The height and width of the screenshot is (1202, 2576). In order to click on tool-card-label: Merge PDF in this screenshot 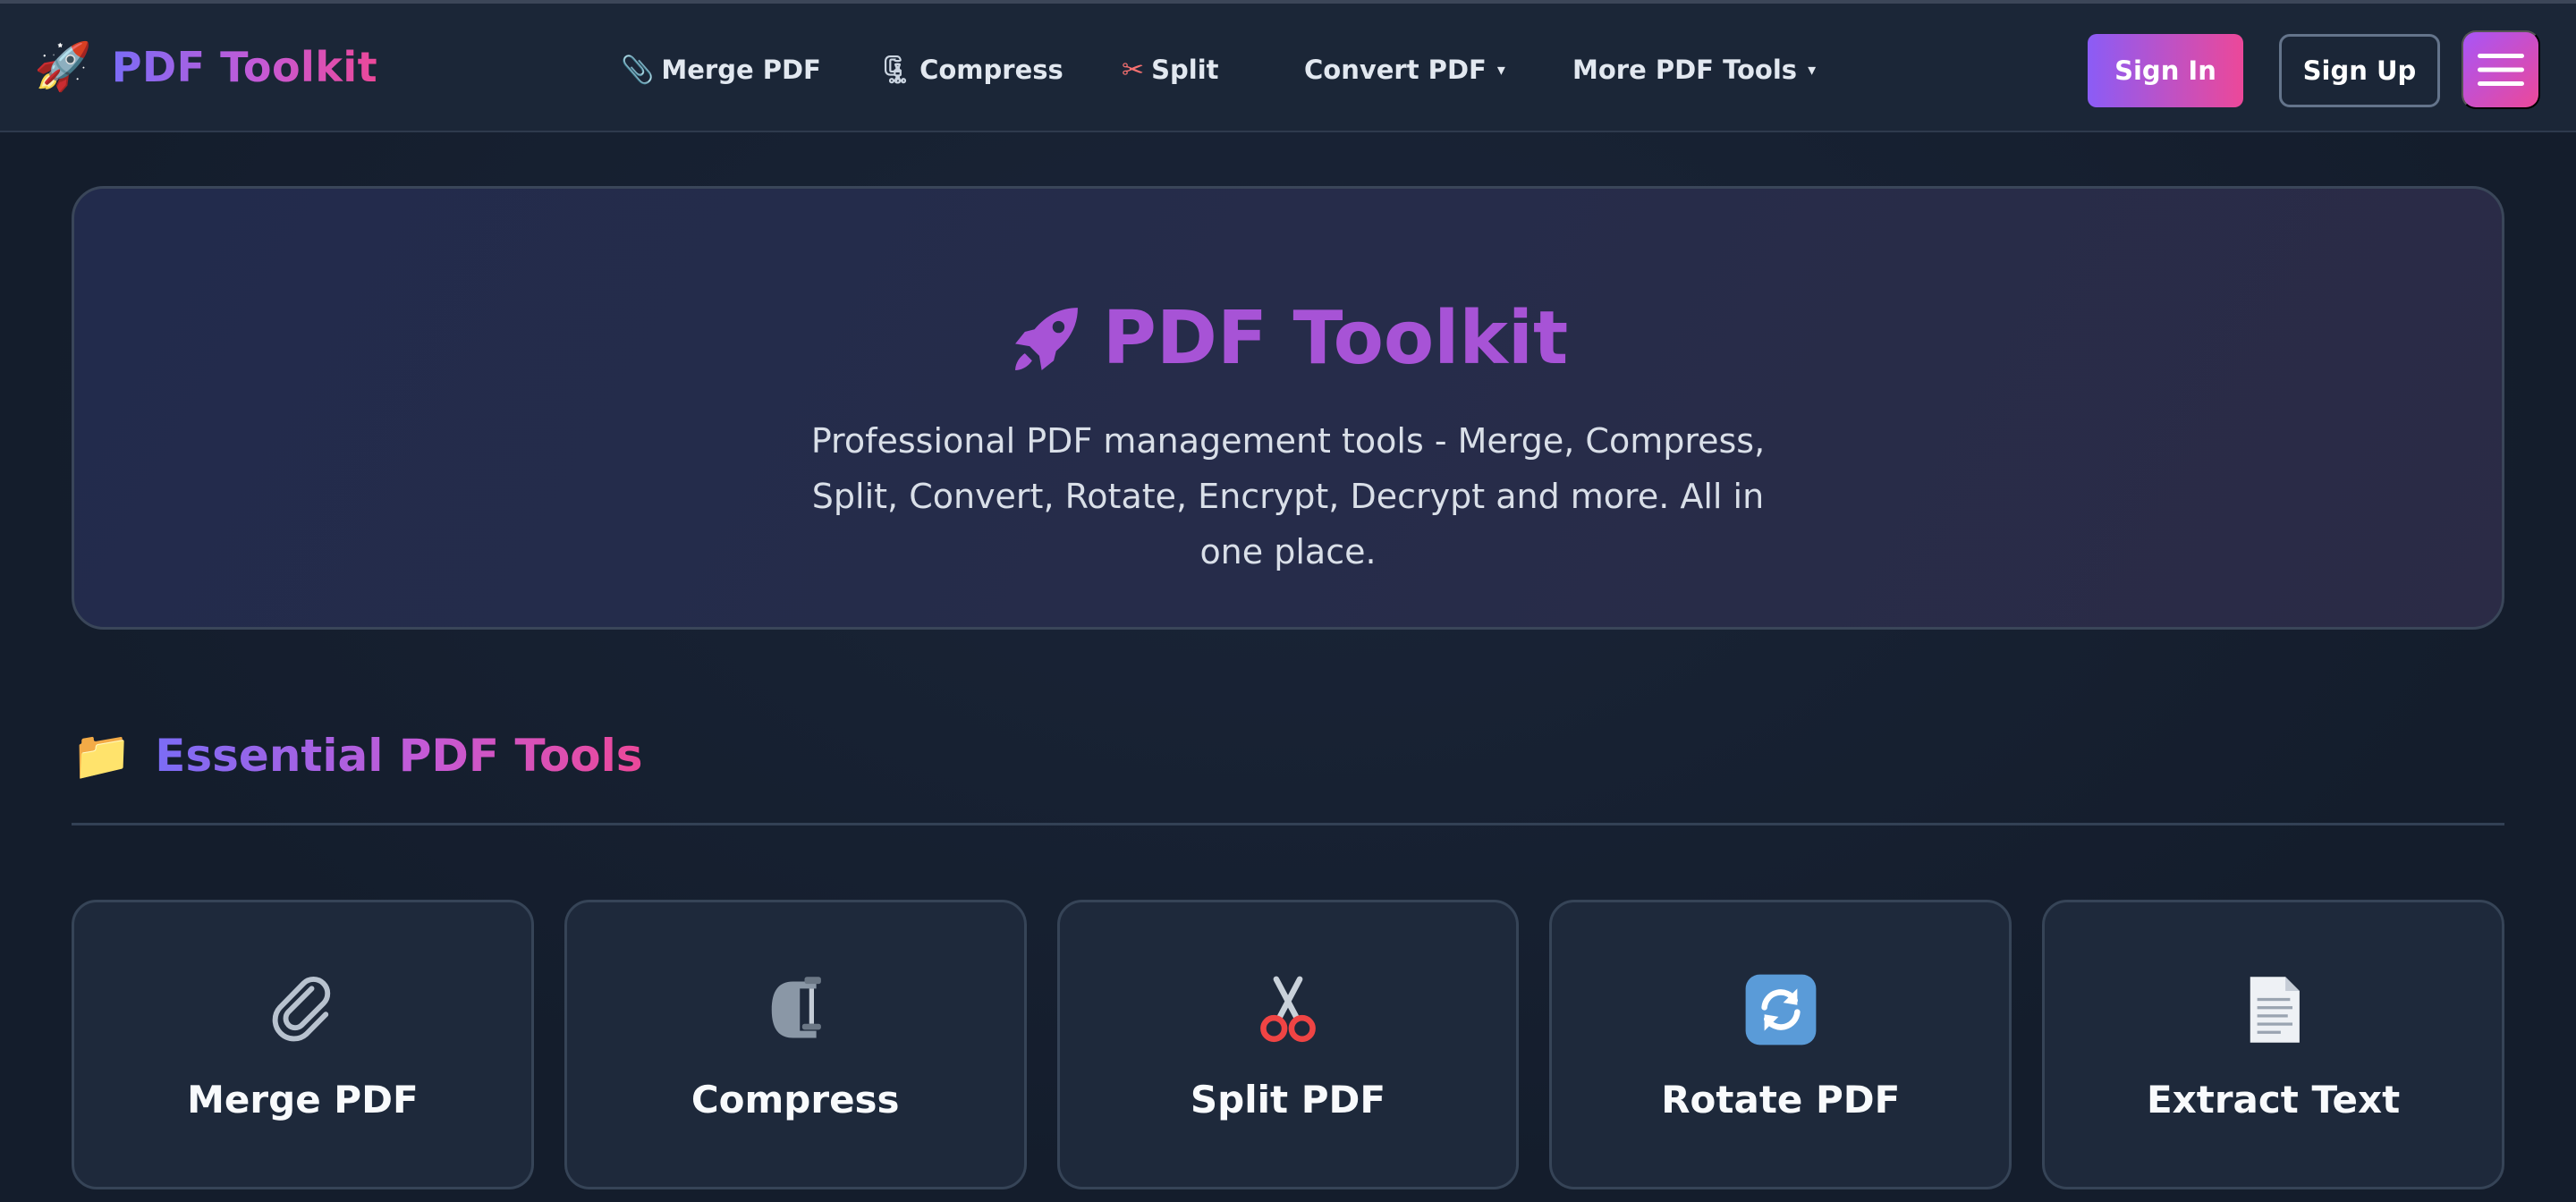, I will do `click(303, 1100)`.